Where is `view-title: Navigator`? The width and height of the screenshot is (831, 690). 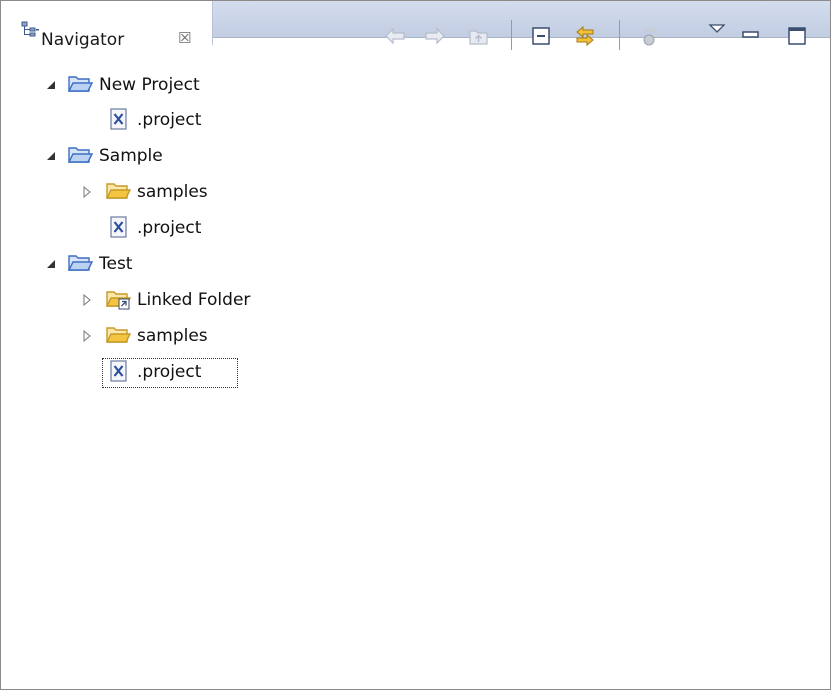 view-title: Navigator is located at coordinates (83, 40).